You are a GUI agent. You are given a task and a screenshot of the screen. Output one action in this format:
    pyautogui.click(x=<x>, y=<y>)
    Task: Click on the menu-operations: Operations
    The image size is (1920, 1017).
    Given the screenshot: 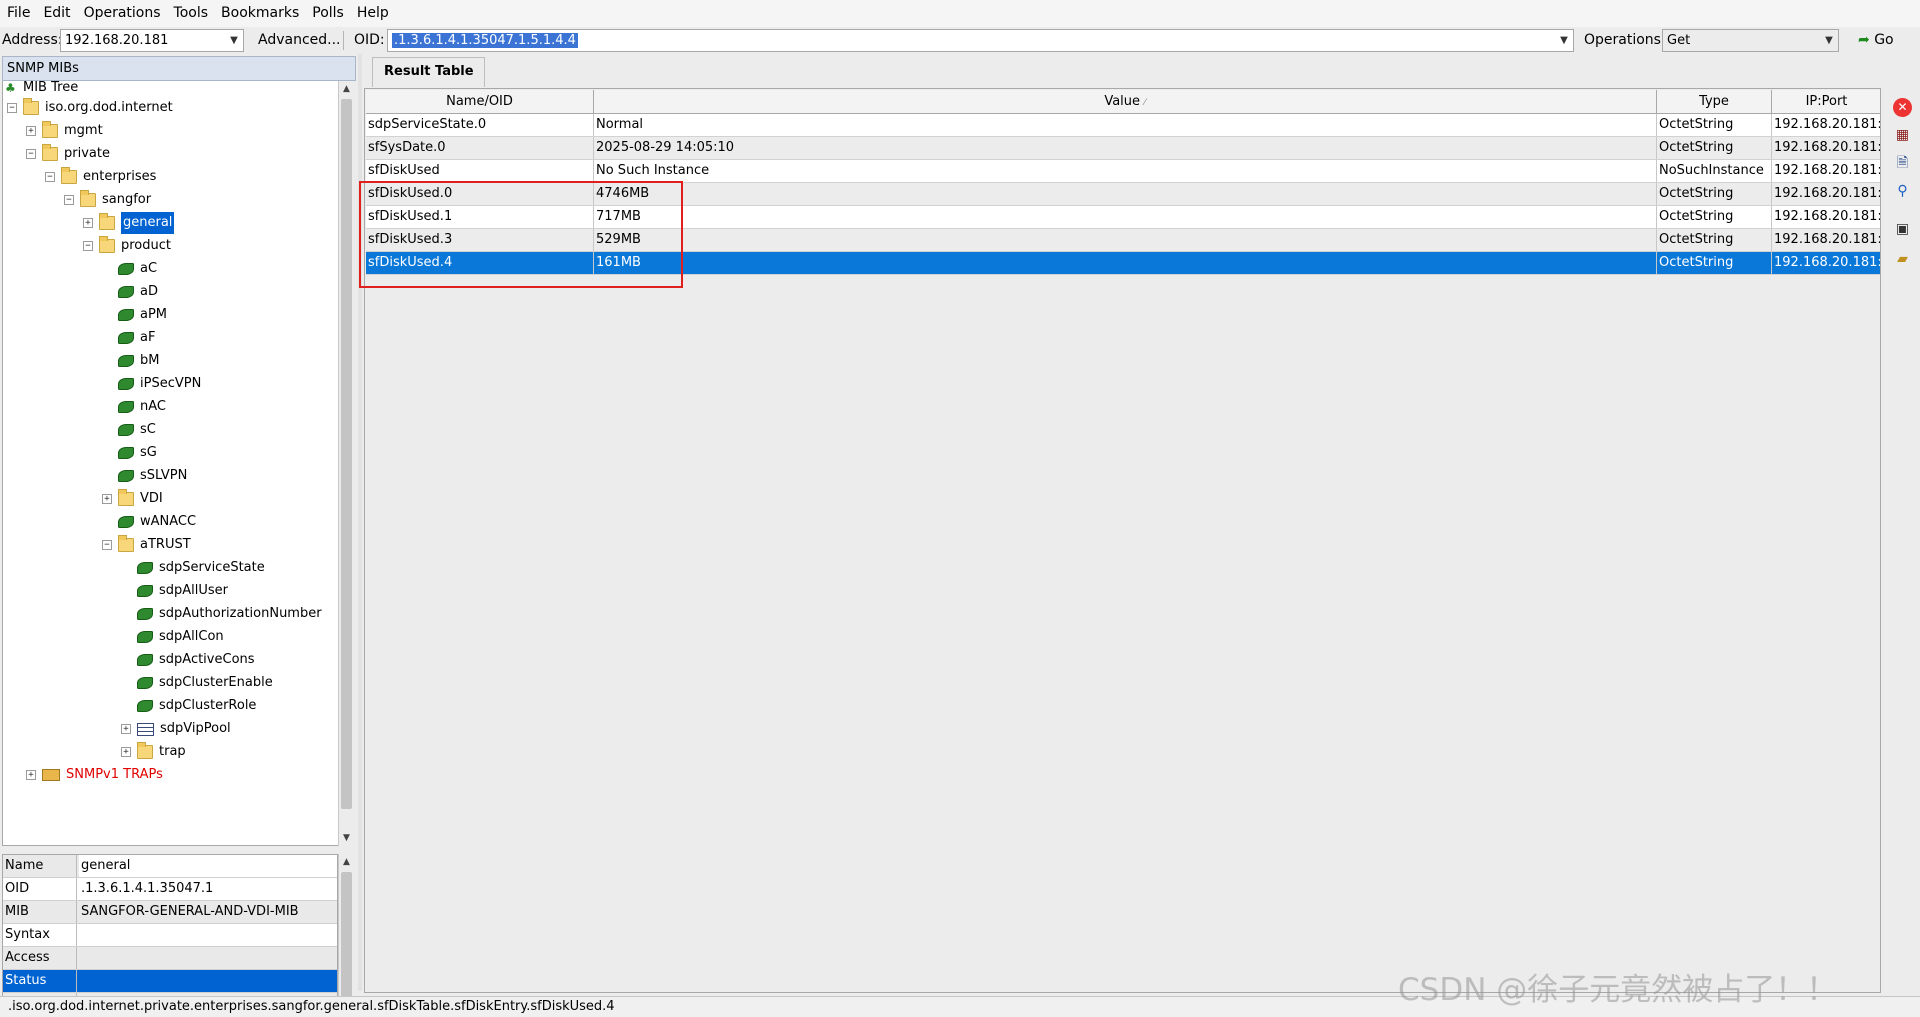 What is the action you would take?
    pyautogui.click(x=122, y=13)
    